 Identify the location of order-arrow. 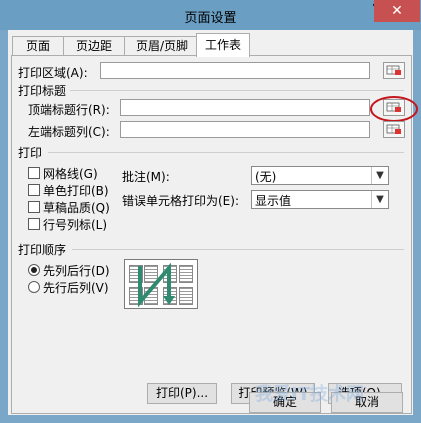
(156, 285).